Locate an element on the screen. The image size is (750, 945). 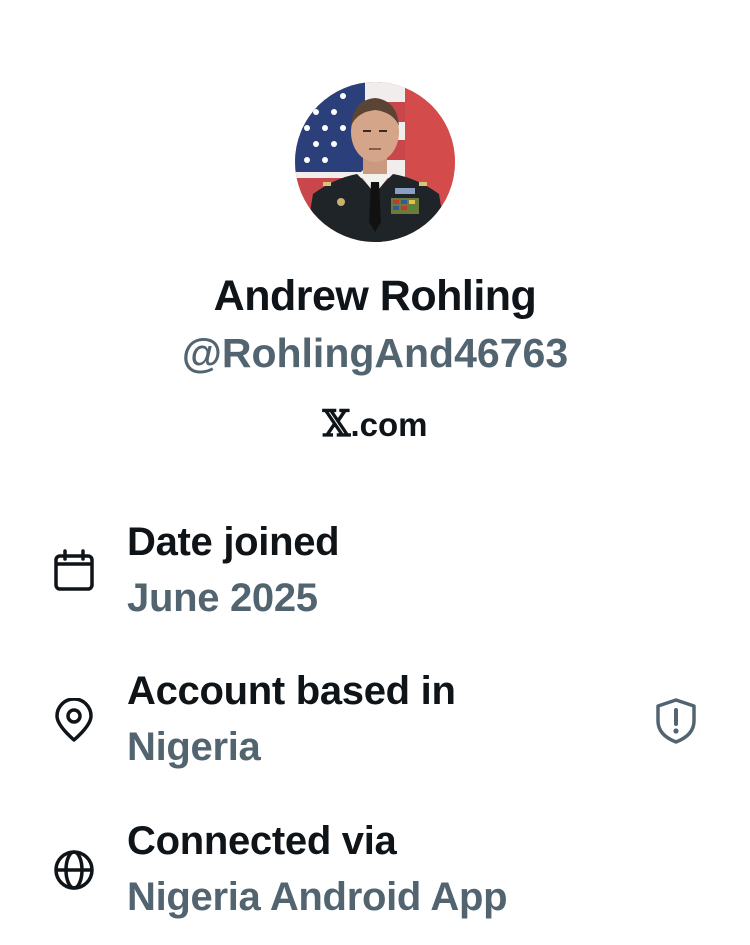
location-pin-icon is located at coordinates (74, 720).